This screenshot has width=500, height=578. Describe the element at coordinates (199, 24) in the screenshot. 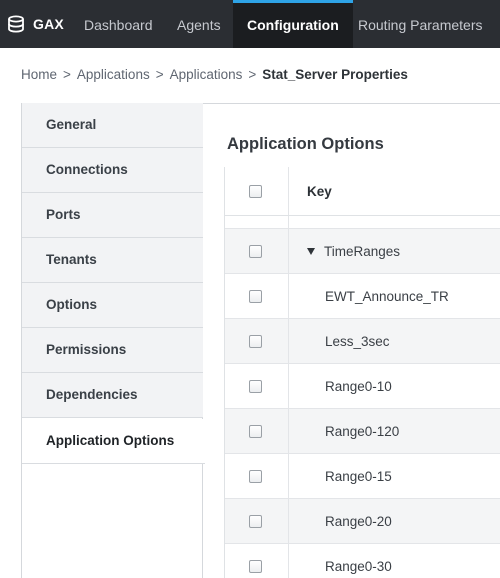

I see `nav-tab-agents: Agents` at that location.